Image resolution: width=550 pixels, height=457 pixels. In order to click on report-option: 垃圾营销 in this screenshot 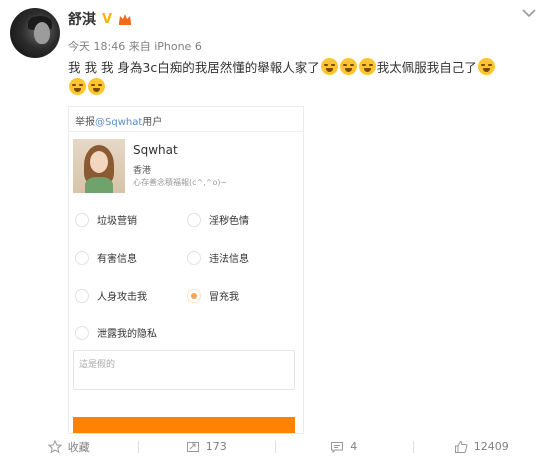, I will do `click(106, 219)`.